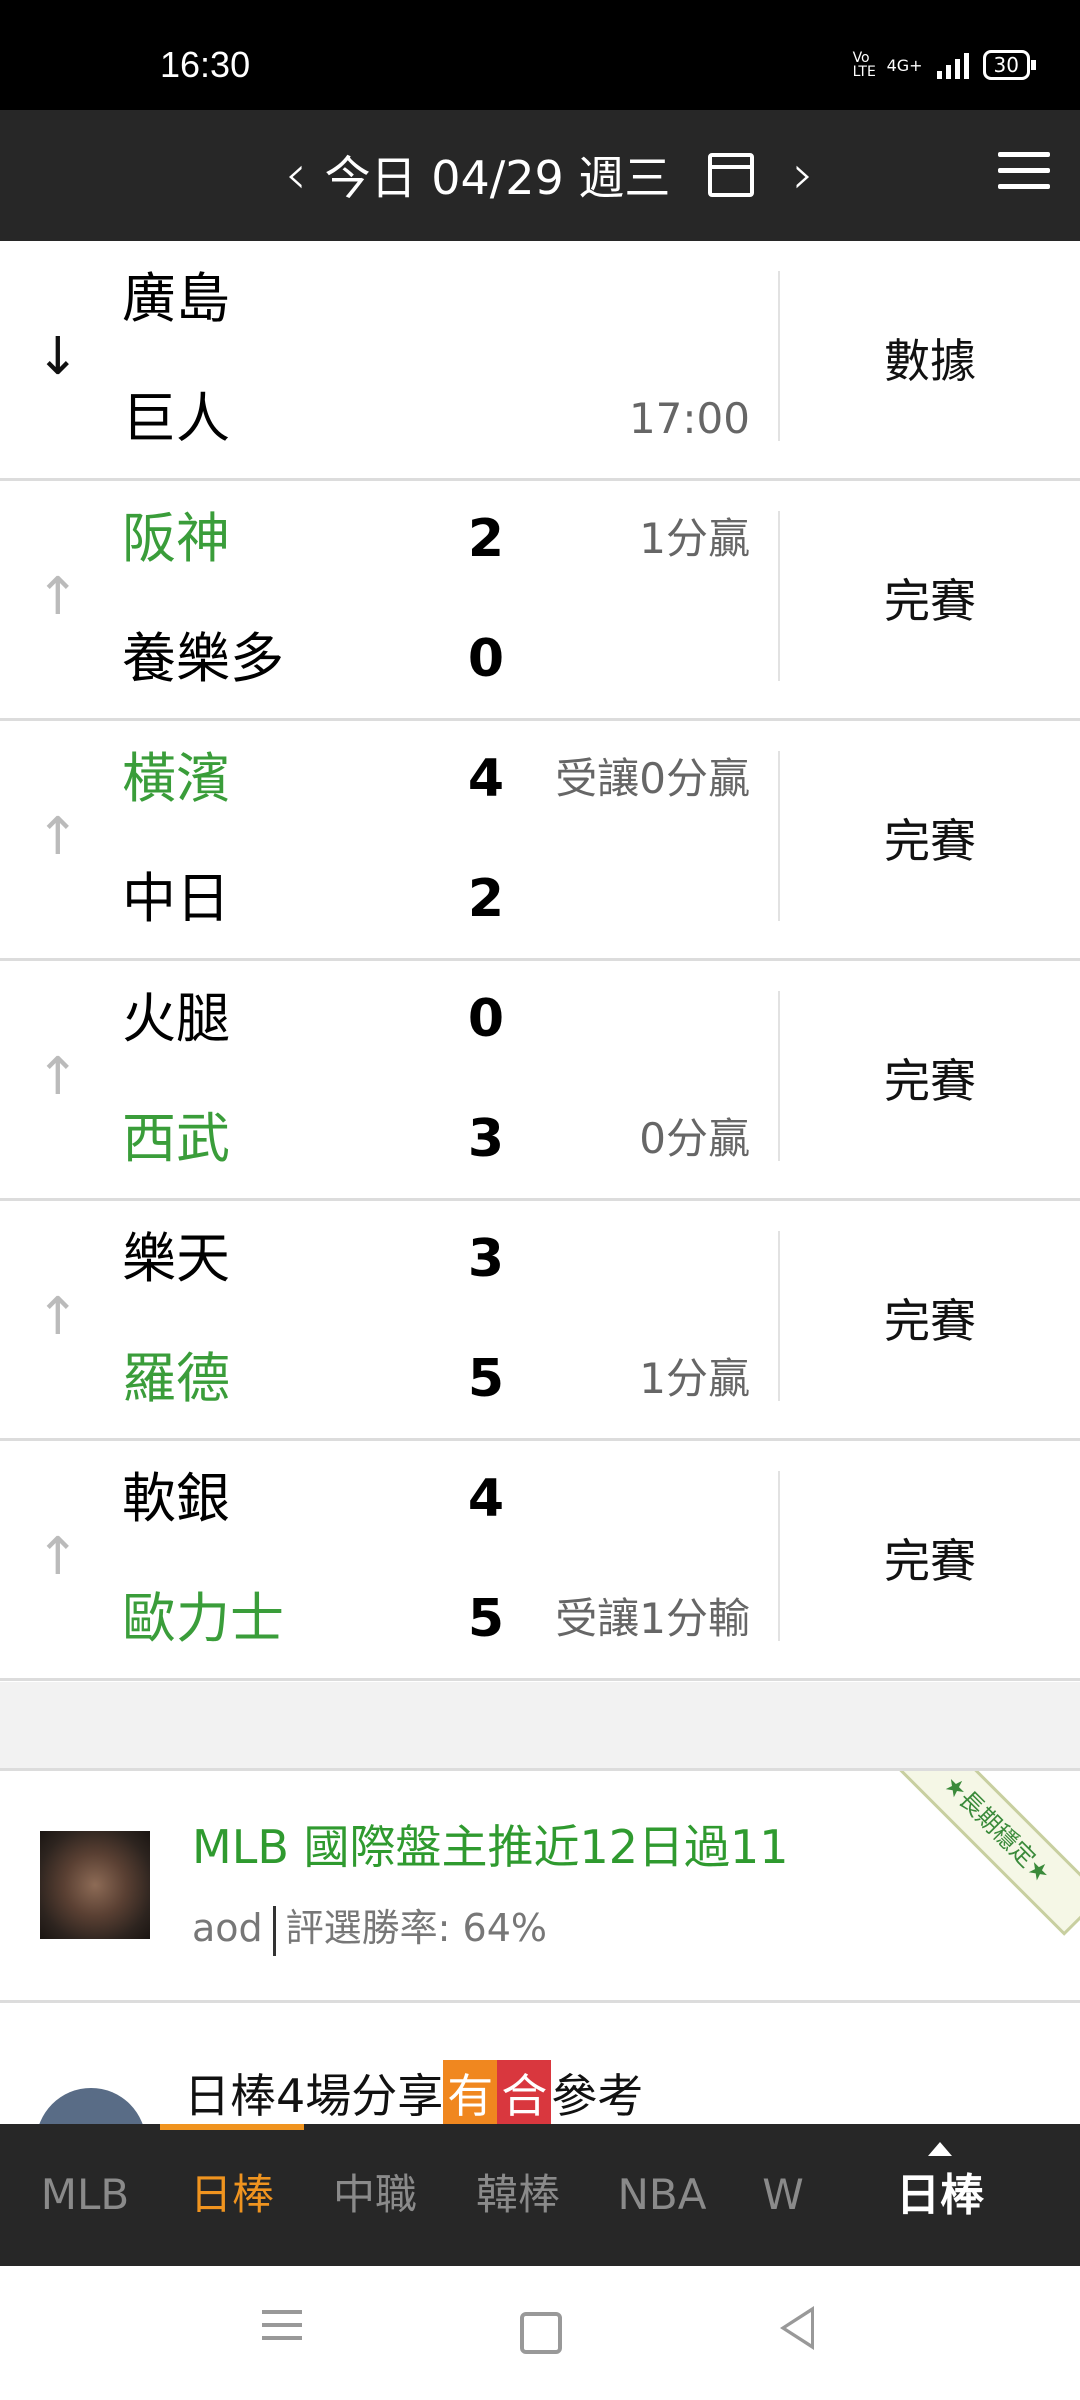 Image resolution: width=1080 pixels, height=2400 pixels. I want to click on home-icon, so click(541, 2333).